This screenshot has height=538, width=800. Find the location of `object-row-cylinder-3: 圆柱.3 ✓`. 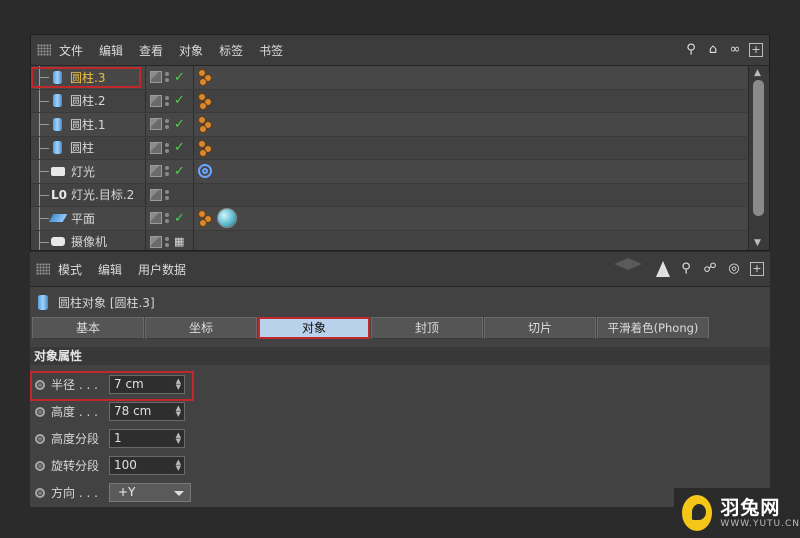

object-row-cylinder-3: 圆柱.3 ✓ is located at coordinates (389, 78).